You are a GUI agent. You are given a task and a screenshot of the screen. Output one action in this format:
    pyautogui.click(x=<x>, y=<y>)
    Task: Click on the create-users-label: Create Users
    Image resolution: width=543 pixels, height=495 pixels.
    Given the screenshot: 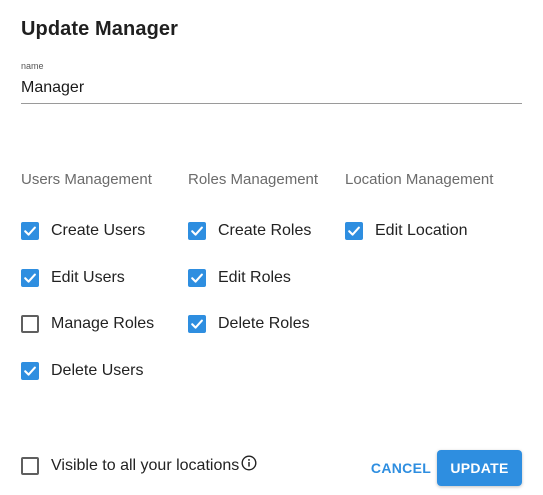 What is the action you would take?
    pyautogui.click(x=98, y=230)
    